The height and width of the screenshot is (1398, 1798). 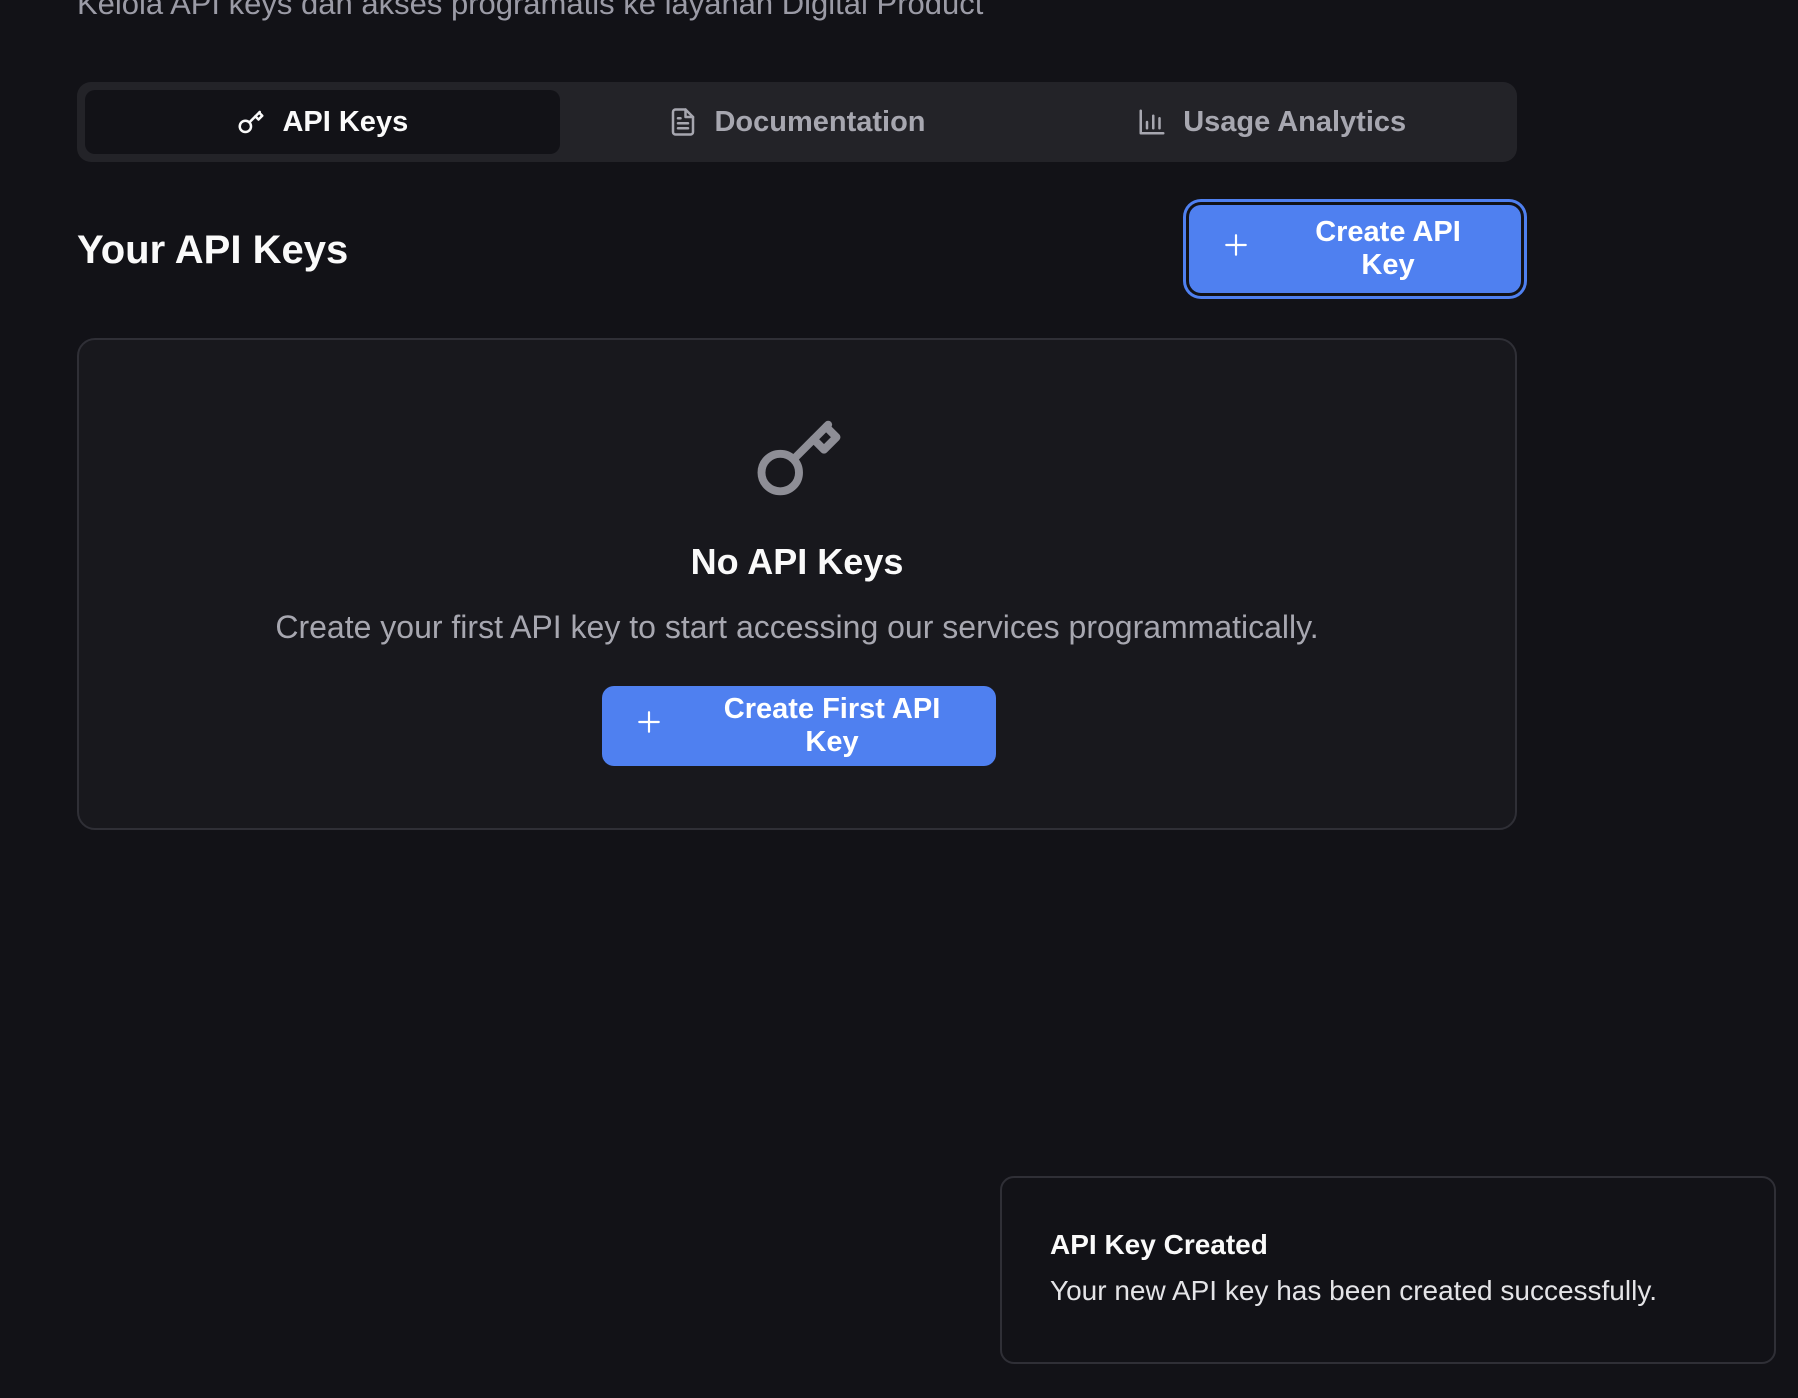 What do you see at coordinates (213, 250) in the screenshot?
I see `section-title: Your API Keys` at bounding box center [213, 250].